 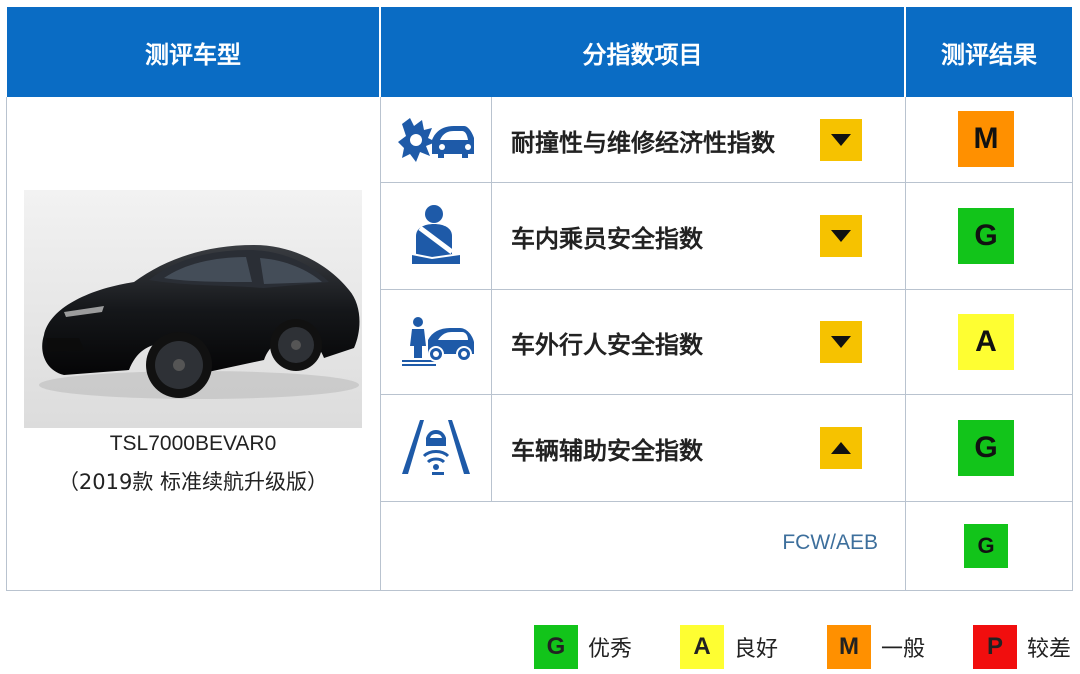 I want to click on header-result-label: 测评结果, so click(x=989, y=54).